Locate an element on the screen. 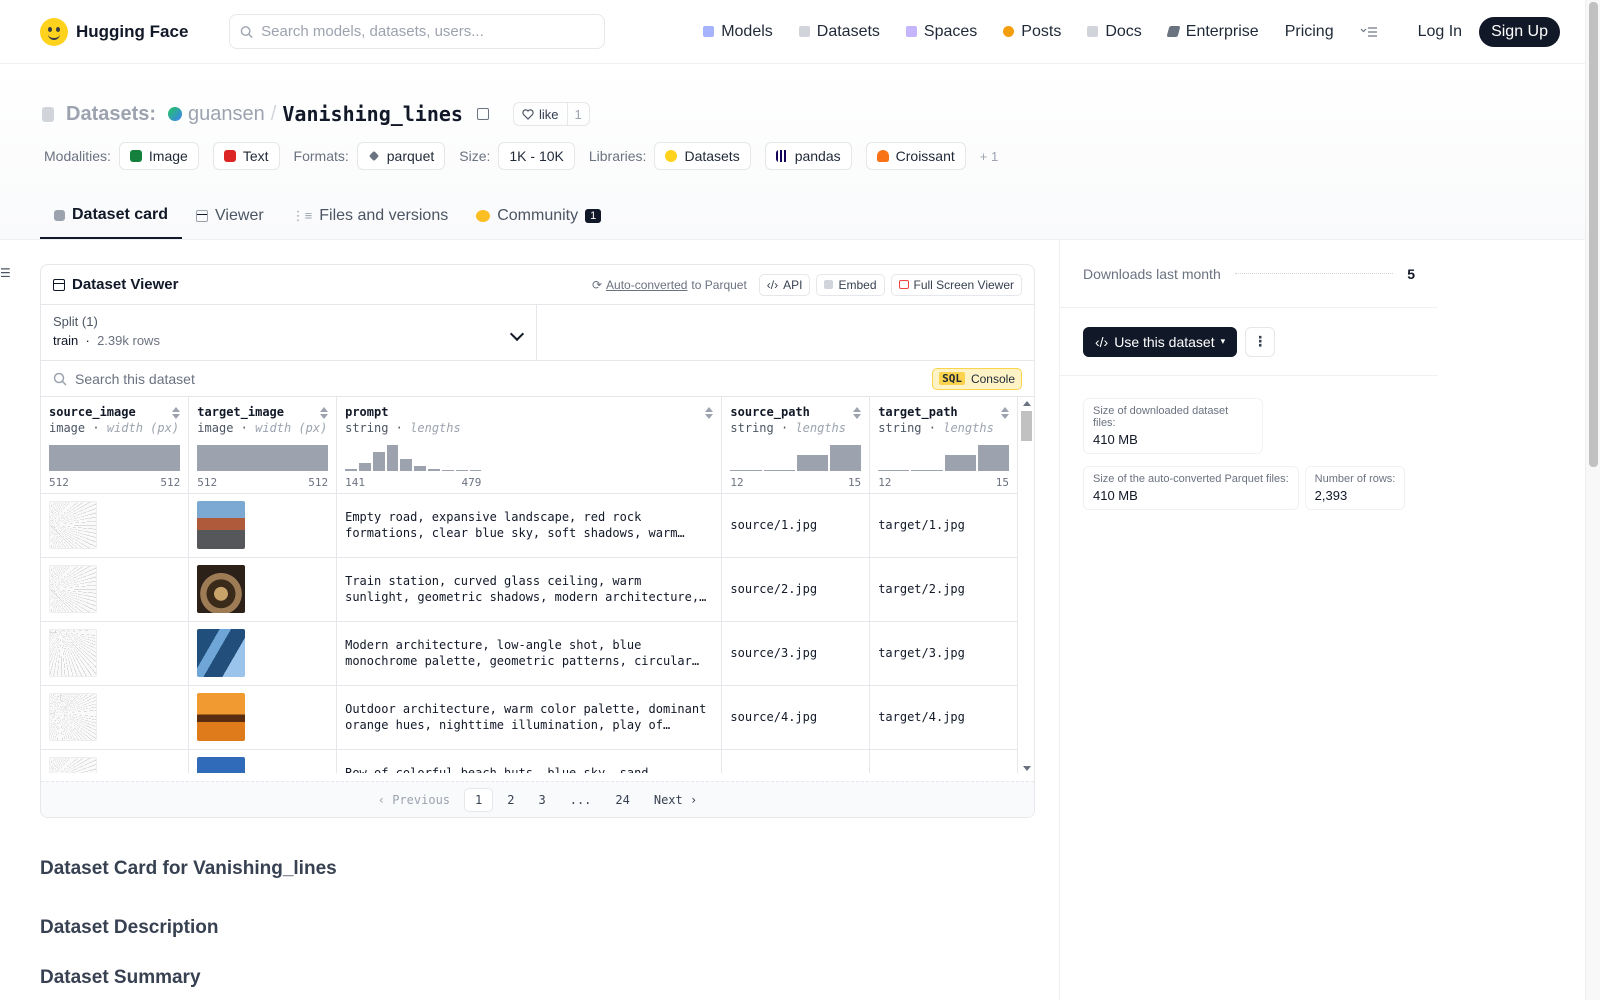 Image resolution: width=1600 pixels, height=1000 pixels. more-libraries: + 1 is located at coordinates (989, 156).